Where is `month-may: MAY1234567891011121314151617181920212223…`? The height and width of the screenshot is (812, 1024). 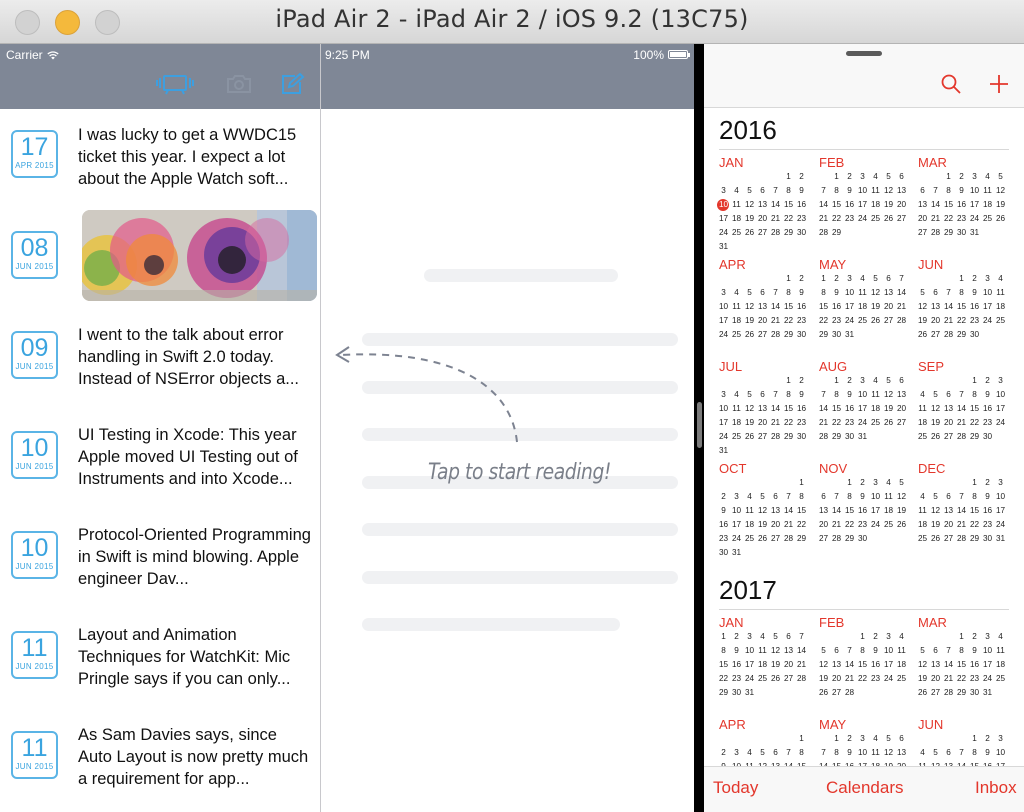
month-may: MAY1234567891011121314151617181920212223… is located at coordinates (863, 299).